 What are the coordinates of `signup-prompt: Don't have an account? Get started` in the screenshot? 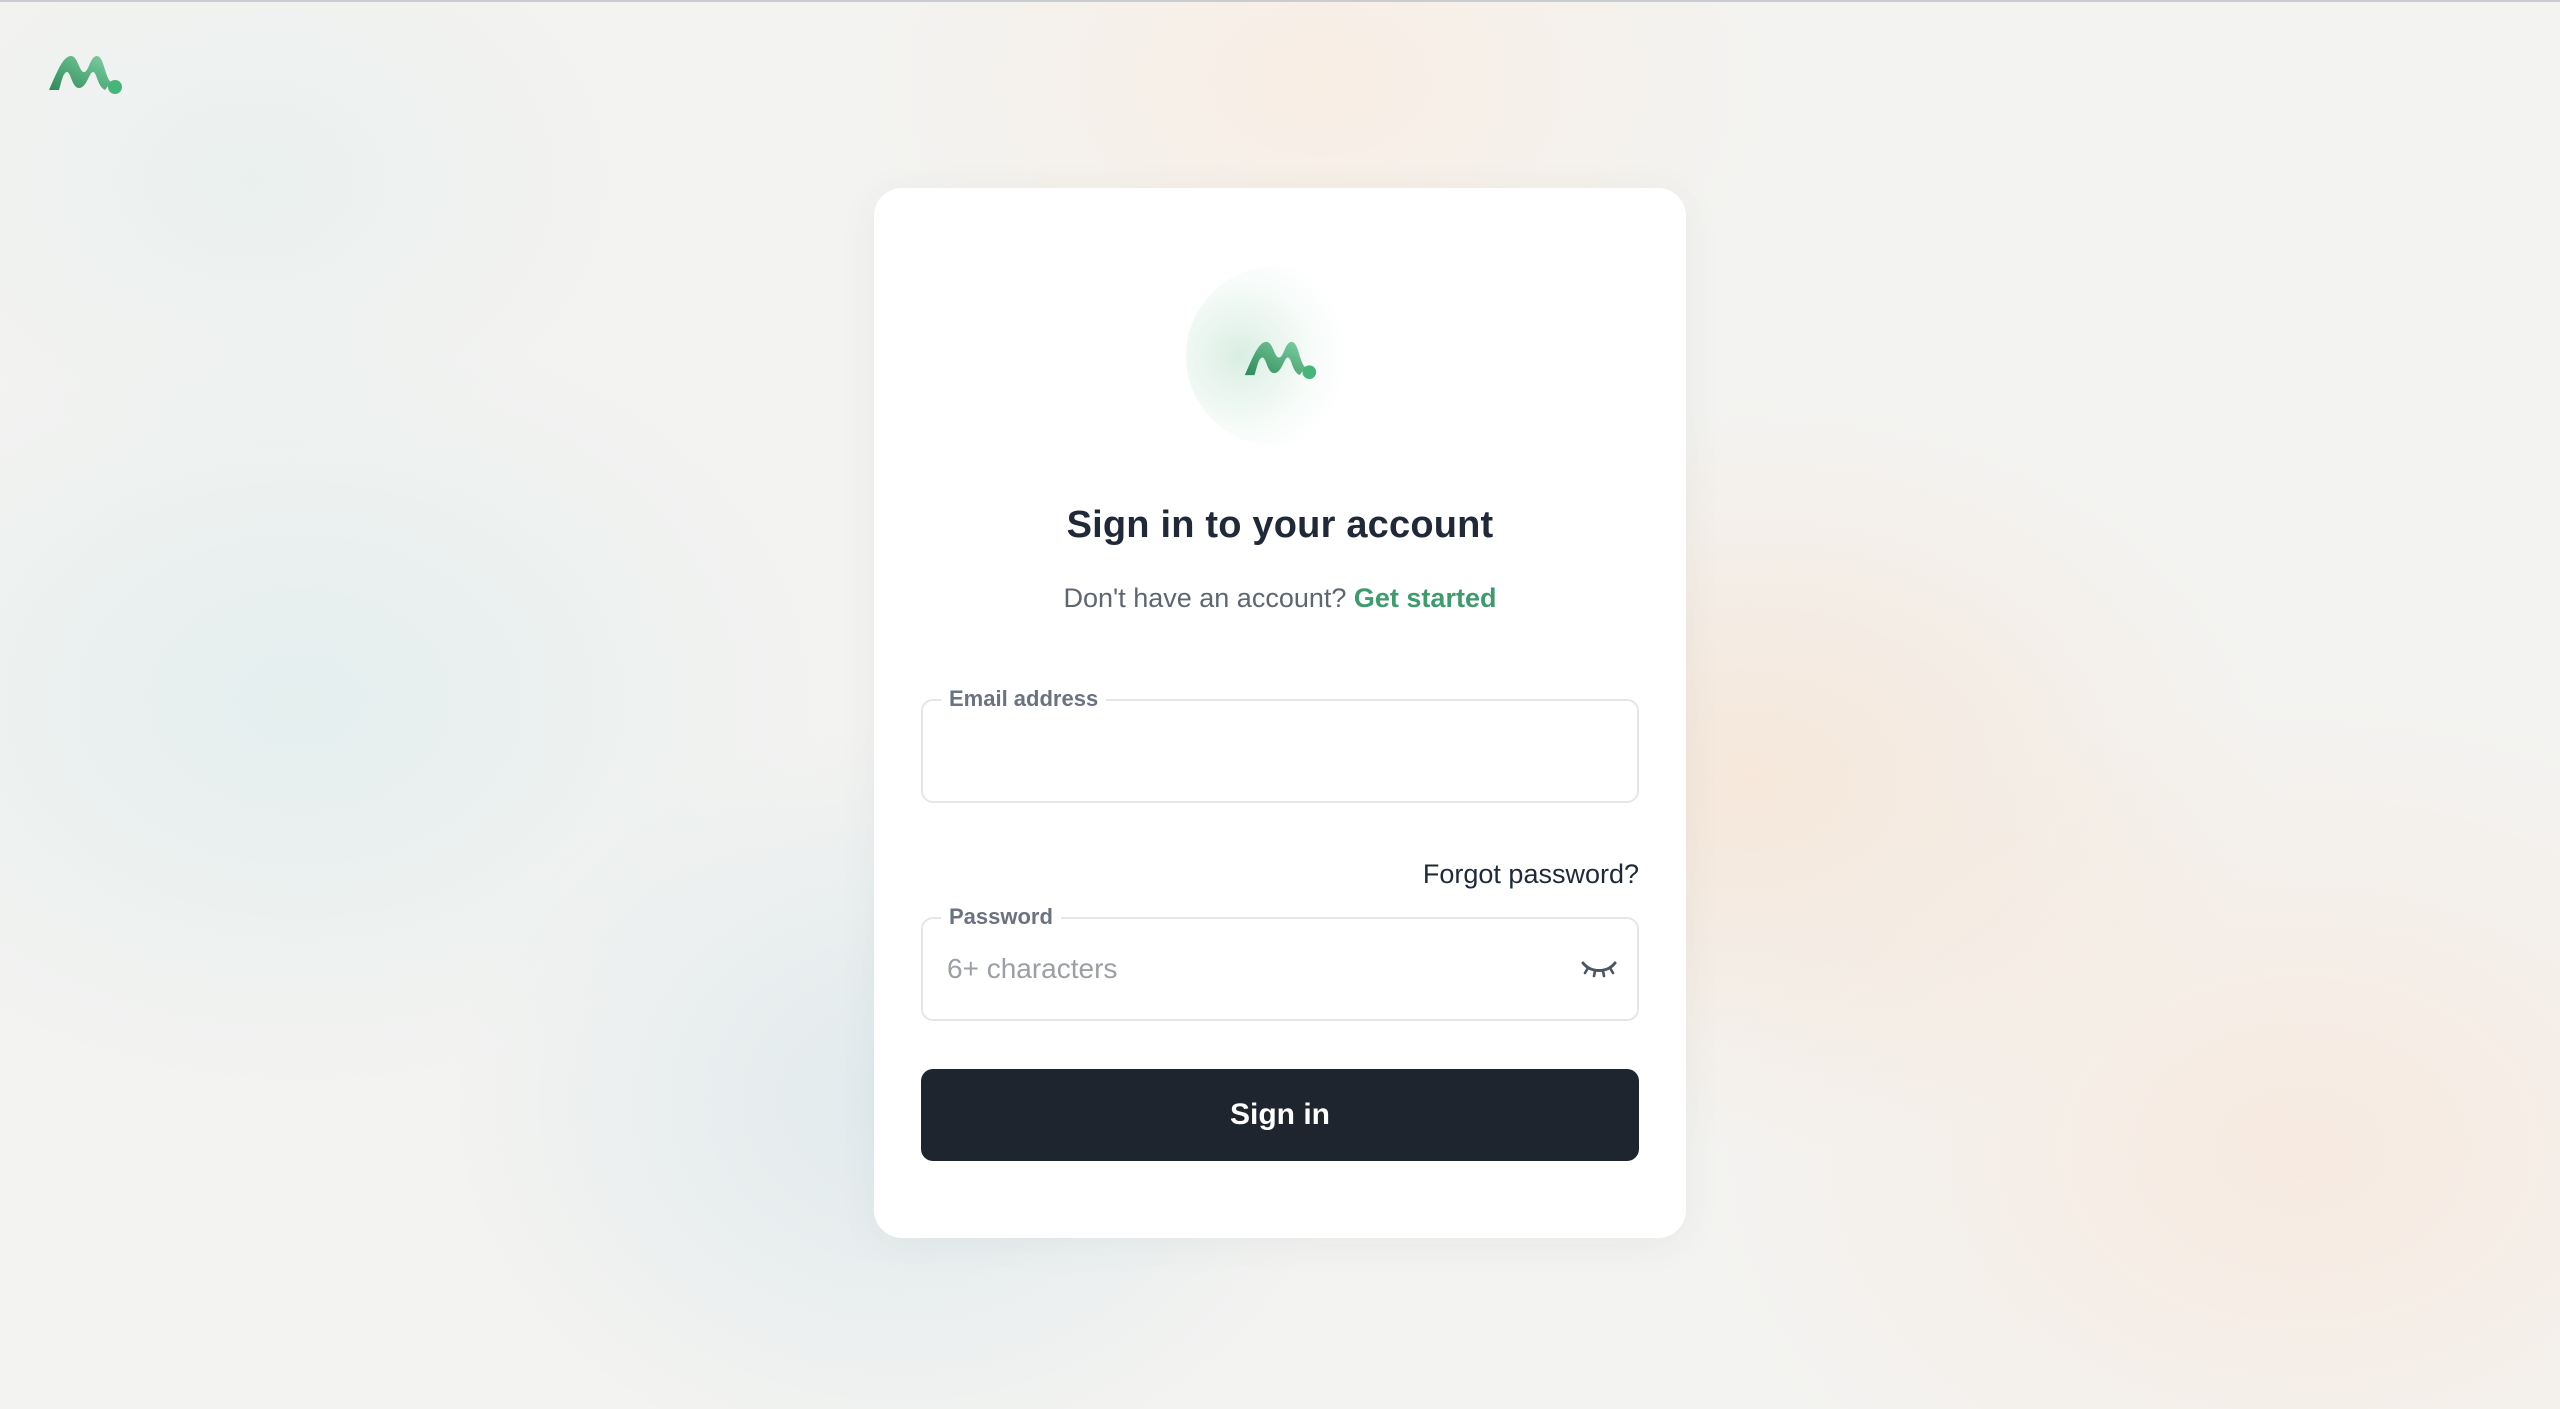 It's located at (1280, 598).